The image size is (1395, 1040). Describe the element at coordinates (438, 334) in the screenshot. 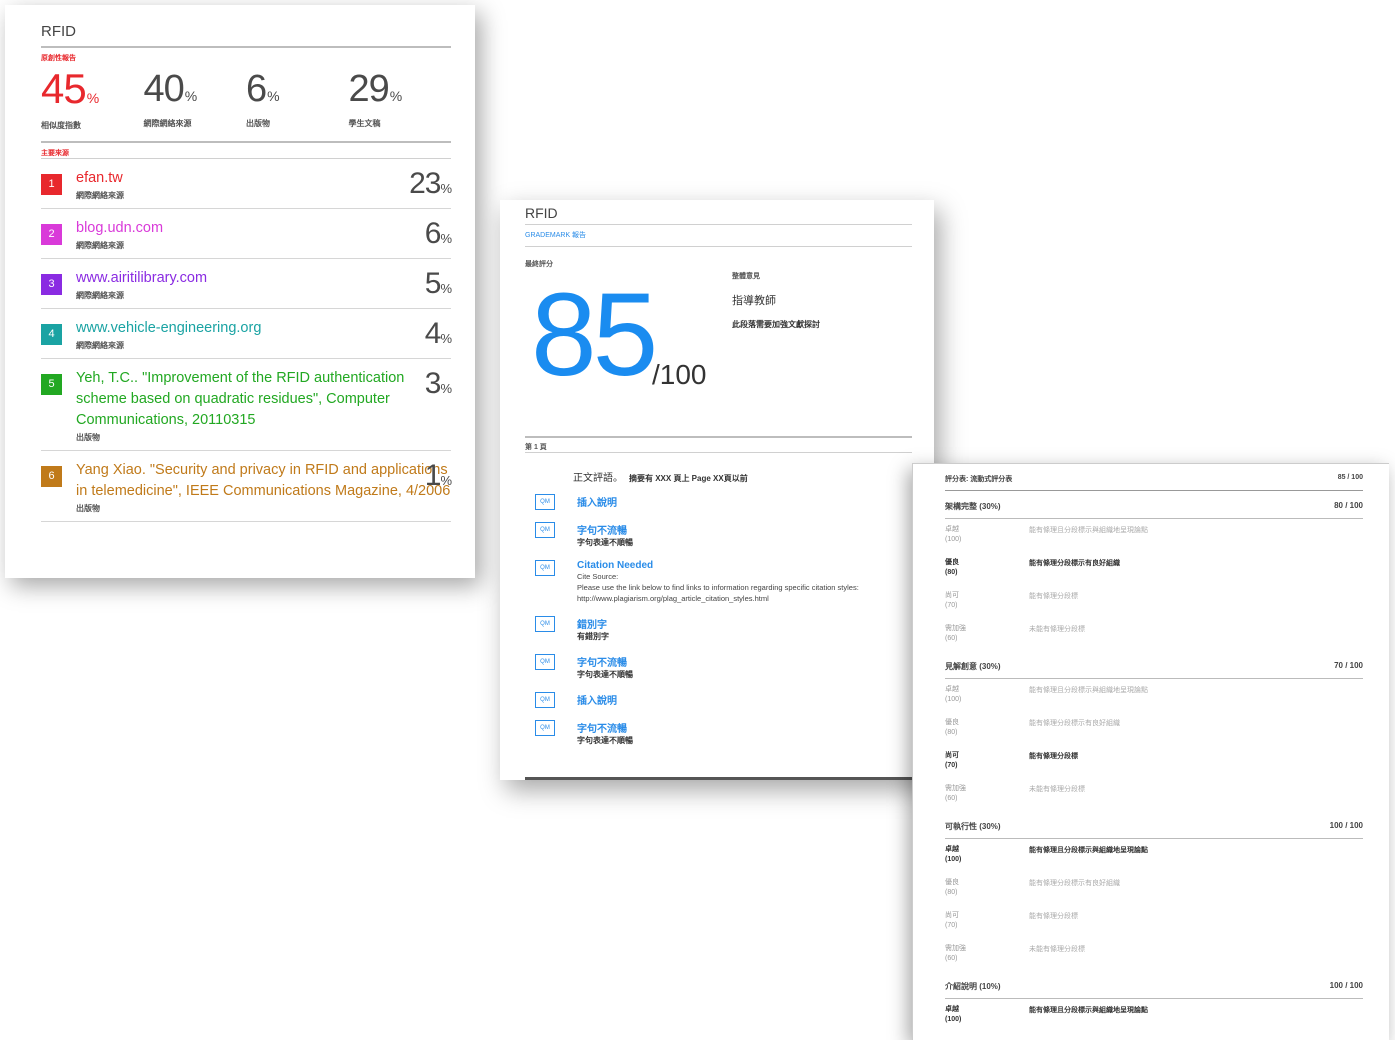

I see `source-percent: 4%` at that location.